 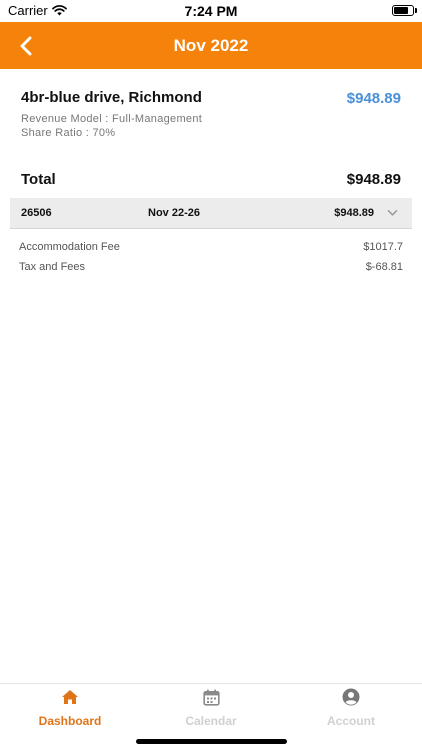 I want to click on battery-icon, so click(x=404, y=10).